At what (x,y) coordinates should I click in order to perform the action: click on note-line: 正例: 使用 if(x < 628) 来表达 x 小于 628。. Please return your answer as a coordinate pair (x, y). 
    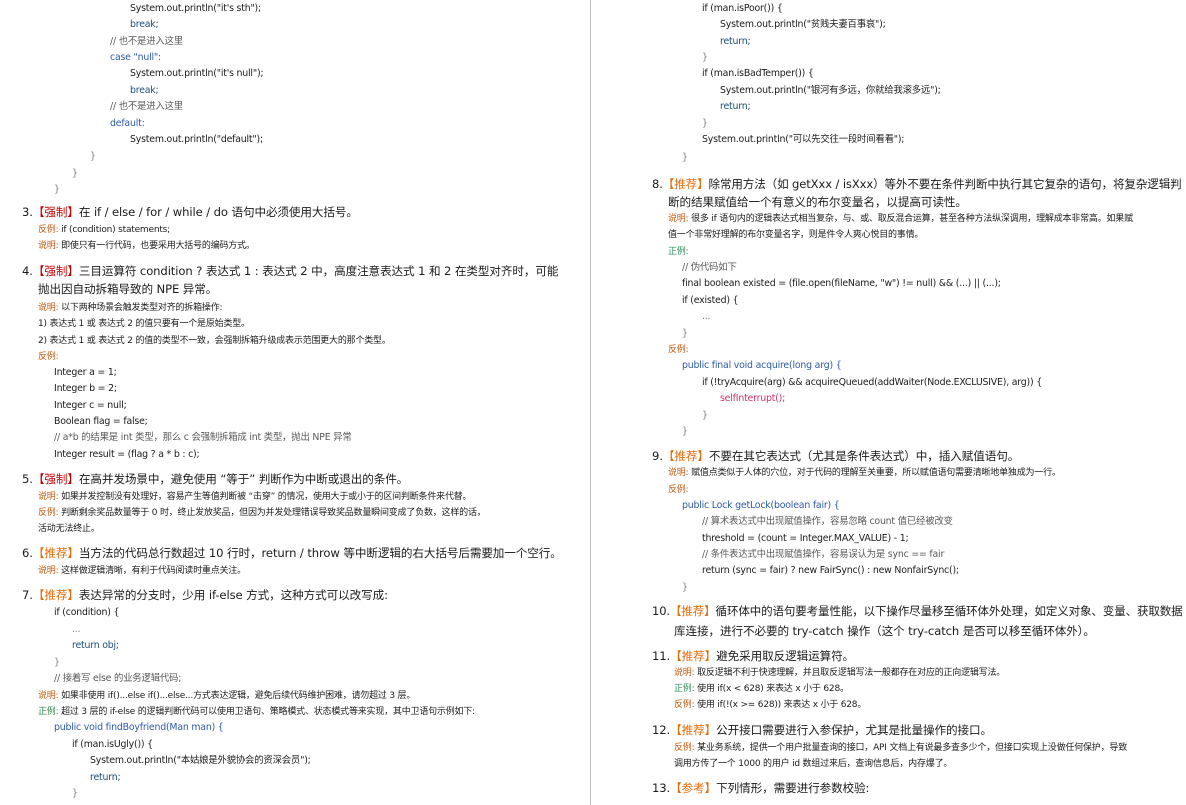
    Looking at the image, I should click on (761, 689).